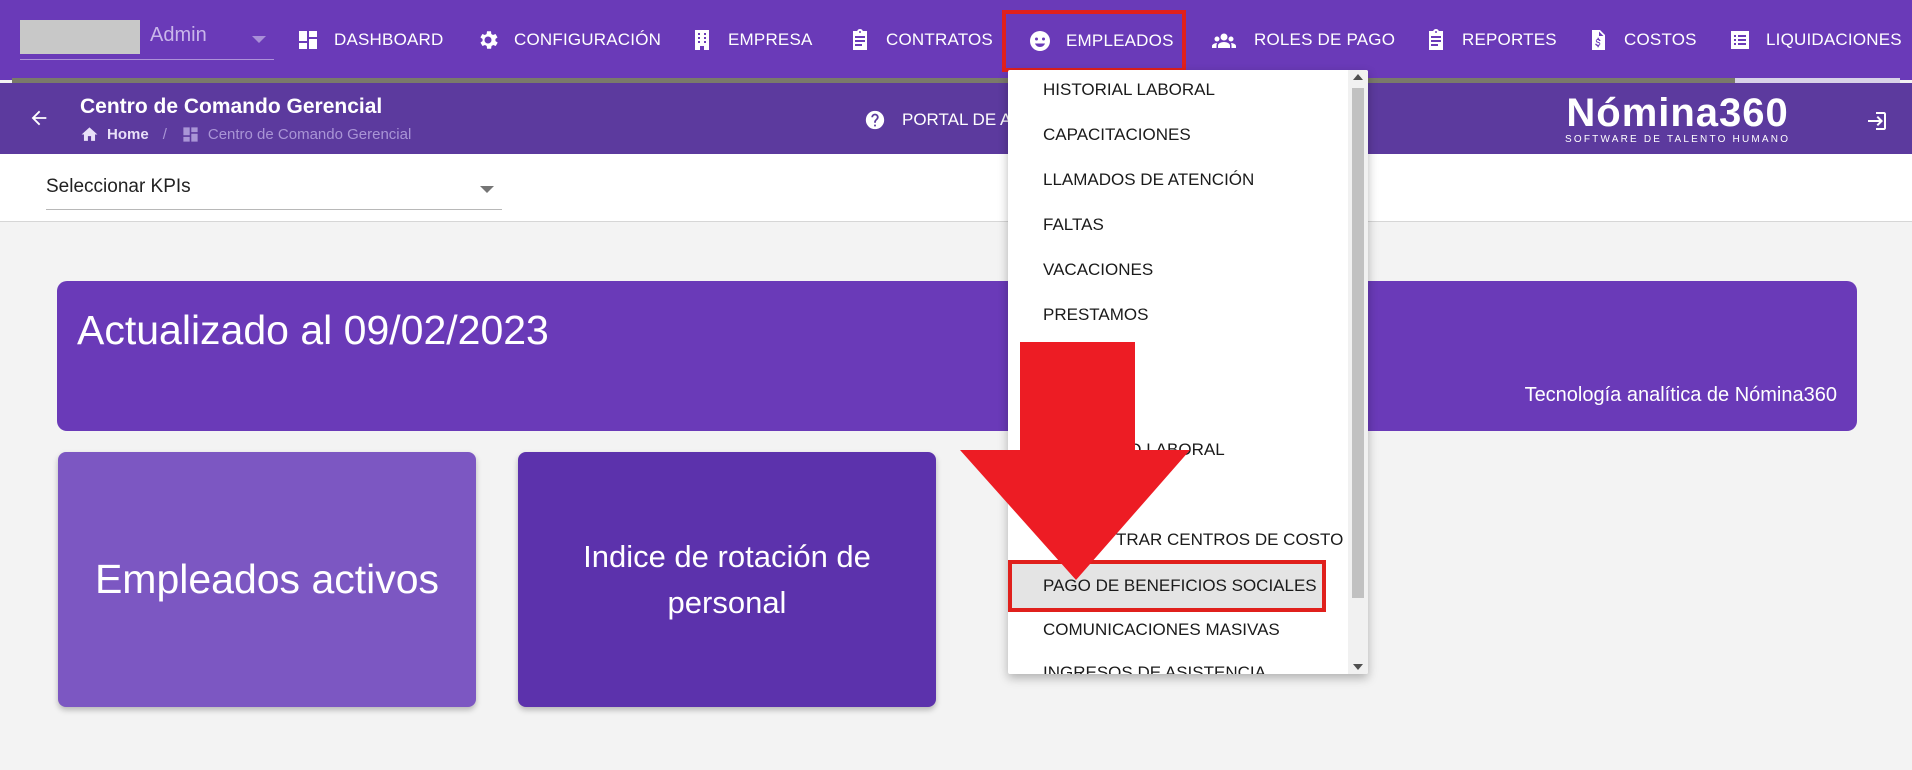 This screenshot has width=1912, height=770. What do you see at coordinates (1129, 90) in the screenshot?
I see `menu-item-historial-laboral: HISTORIAL LABORAL` at bounding box center [1129, 90].